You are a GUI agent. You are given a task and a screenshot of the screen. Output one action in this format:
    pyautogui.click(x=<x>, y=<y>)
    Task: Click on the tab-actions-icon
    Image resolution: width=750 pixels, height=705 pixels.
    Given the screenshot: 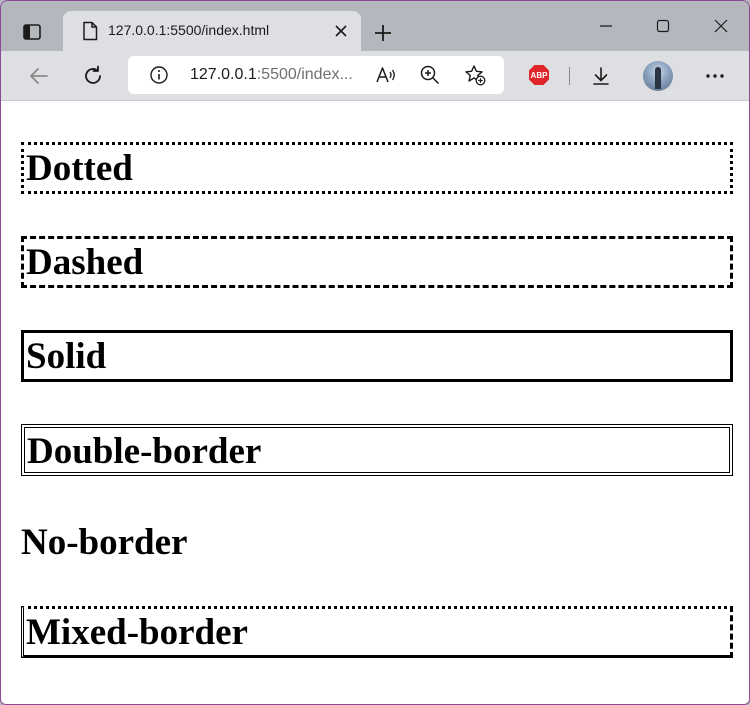 What is the action you would take?
    pyautogui.click(x=32, y=32)
    